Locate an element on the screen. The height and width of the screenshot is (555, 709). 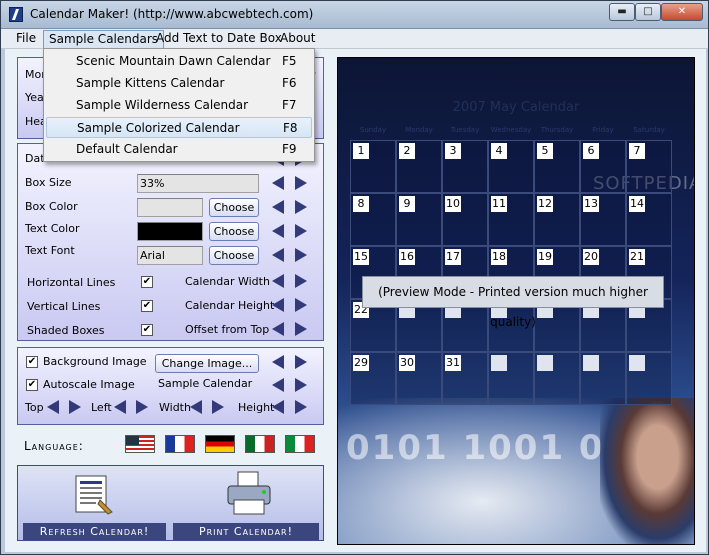
left-label: Left is located at coordinates (101, 407).